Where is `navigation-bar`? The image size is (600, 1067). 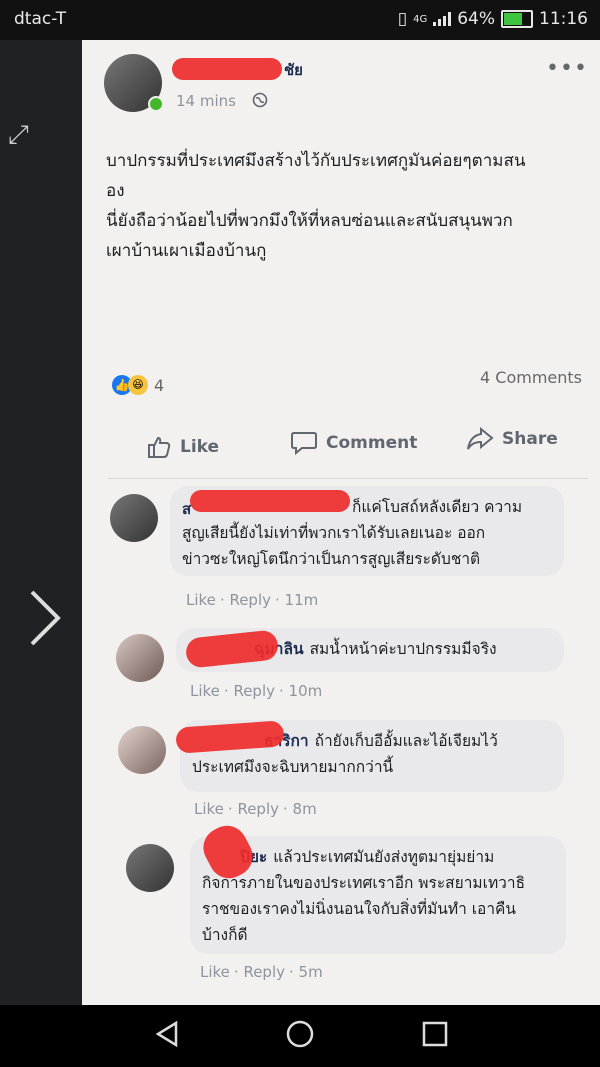 navigation-bar is located at coordinates (300, 1036).